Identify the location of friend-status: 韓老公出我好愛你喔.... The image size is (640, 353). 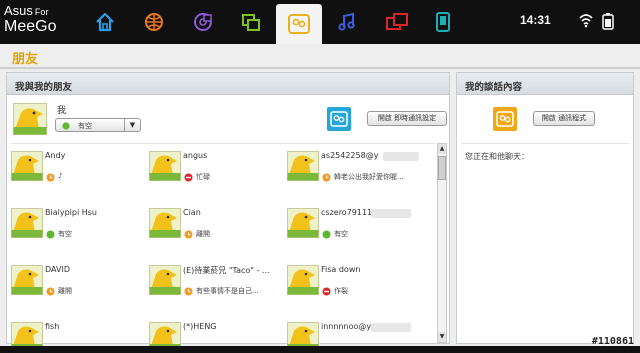
(369, 177).